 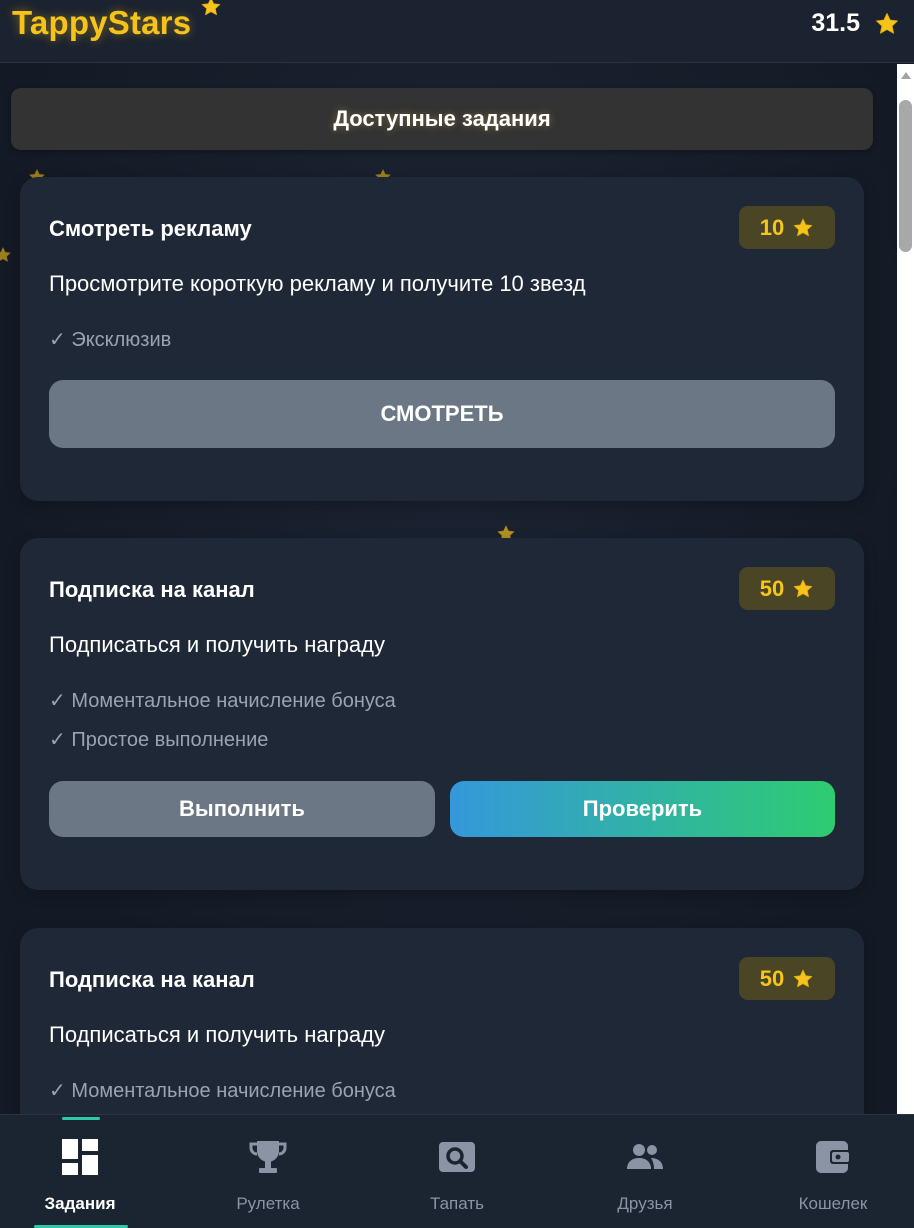 I want to click on nav-label: Рулетка, so click(x=268, y=1203).